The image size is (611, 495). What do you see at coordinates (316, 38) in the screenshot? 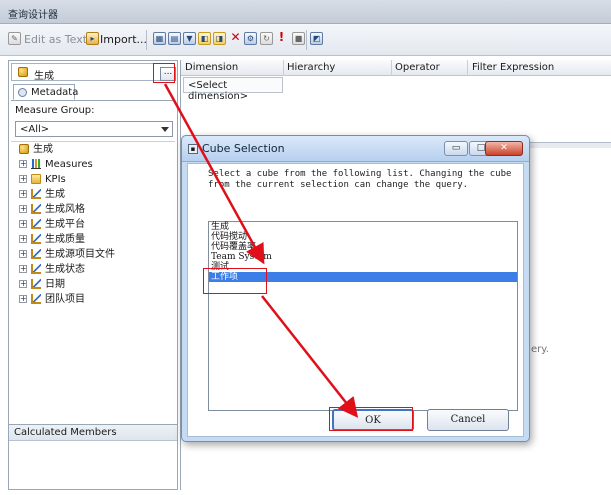
I see `design-mode-icon: ◩` at bounding box center [316, 38].